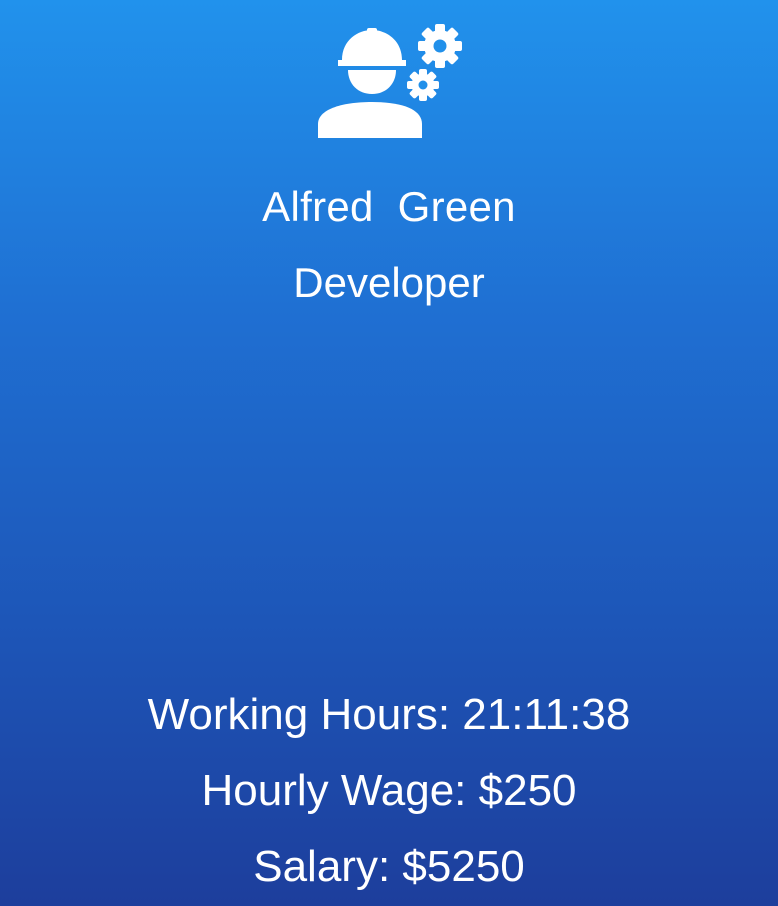  Describe the element at coordinates (546, 714) in the screenshot. I see `working-hours-value: 21:11:38` at that location.